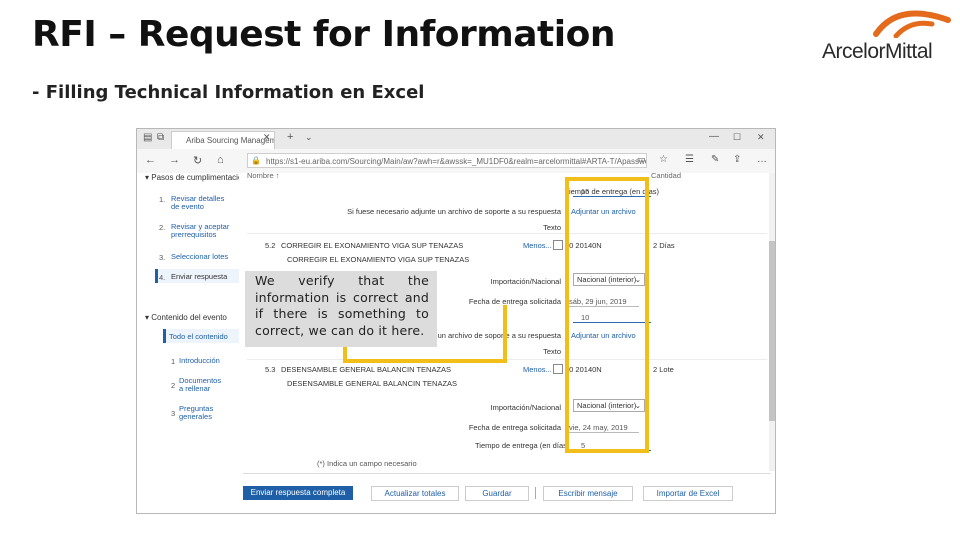 Image resolution: width=960 pixels, height=540 pixels. Describe the element at coordinates (688, 493) in the screenshot. I see `import-excel-button: Importar de Excel` at that location.